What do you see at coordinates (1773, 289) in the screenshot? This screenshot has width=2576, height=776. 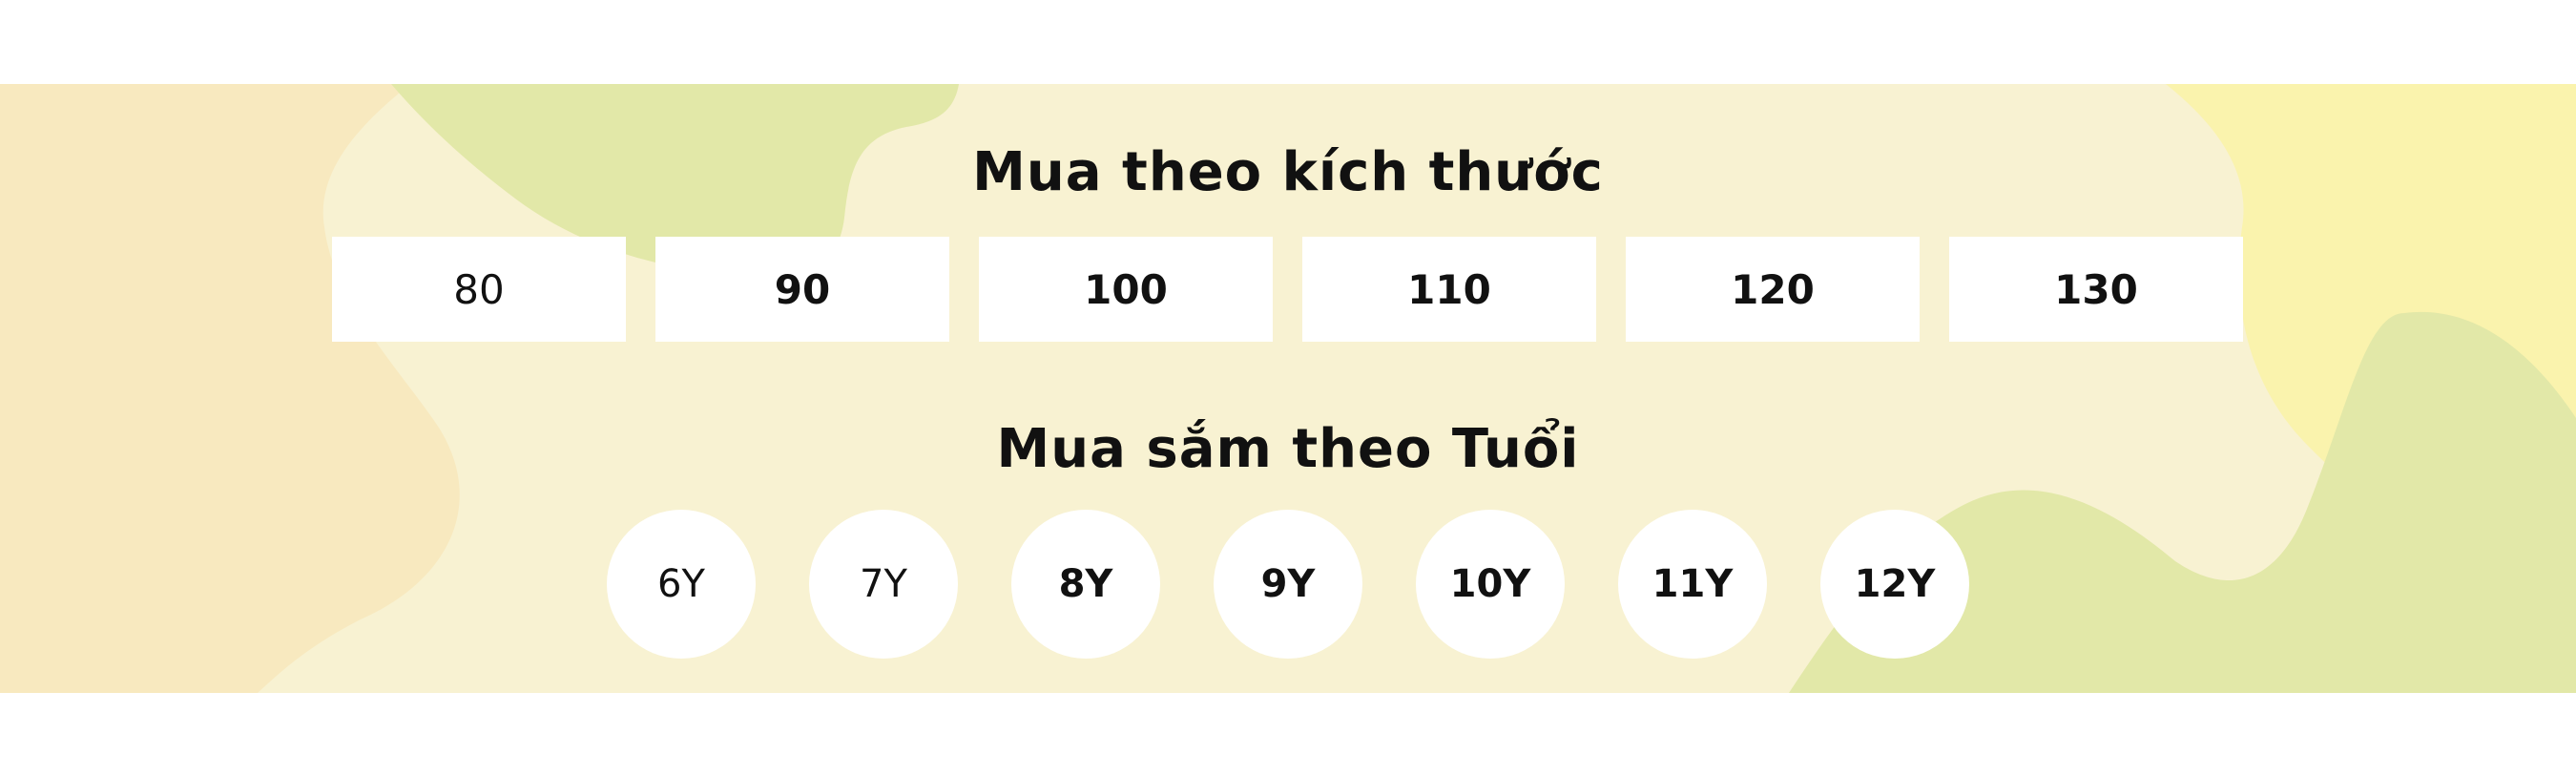 I see `size-option-120: 120` at bounding box center [1773, 289].